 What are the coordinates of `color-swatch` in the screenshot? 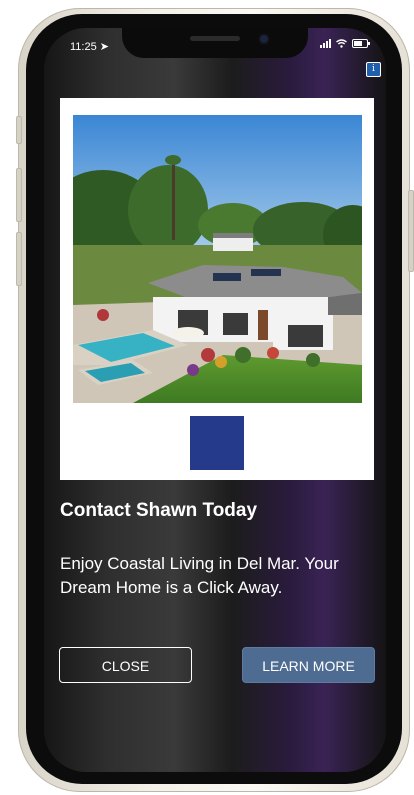 It's located at (217, 443).